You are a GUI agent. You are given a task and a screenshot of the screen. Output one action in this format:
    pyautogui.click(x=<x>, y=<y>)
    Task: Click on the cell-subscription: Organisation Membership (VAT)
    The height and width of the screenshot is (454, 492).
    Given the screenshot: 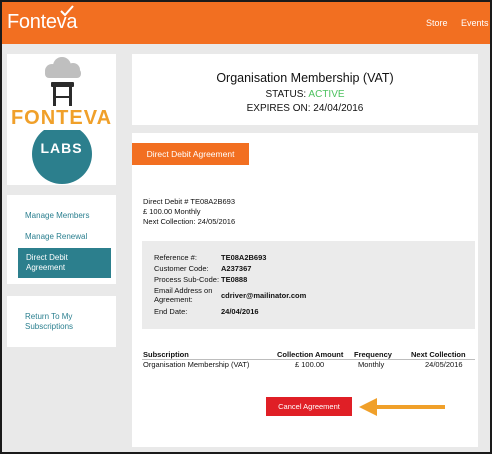 What is the action you would take?
    pyautogui.click(x=196, y=364)
    